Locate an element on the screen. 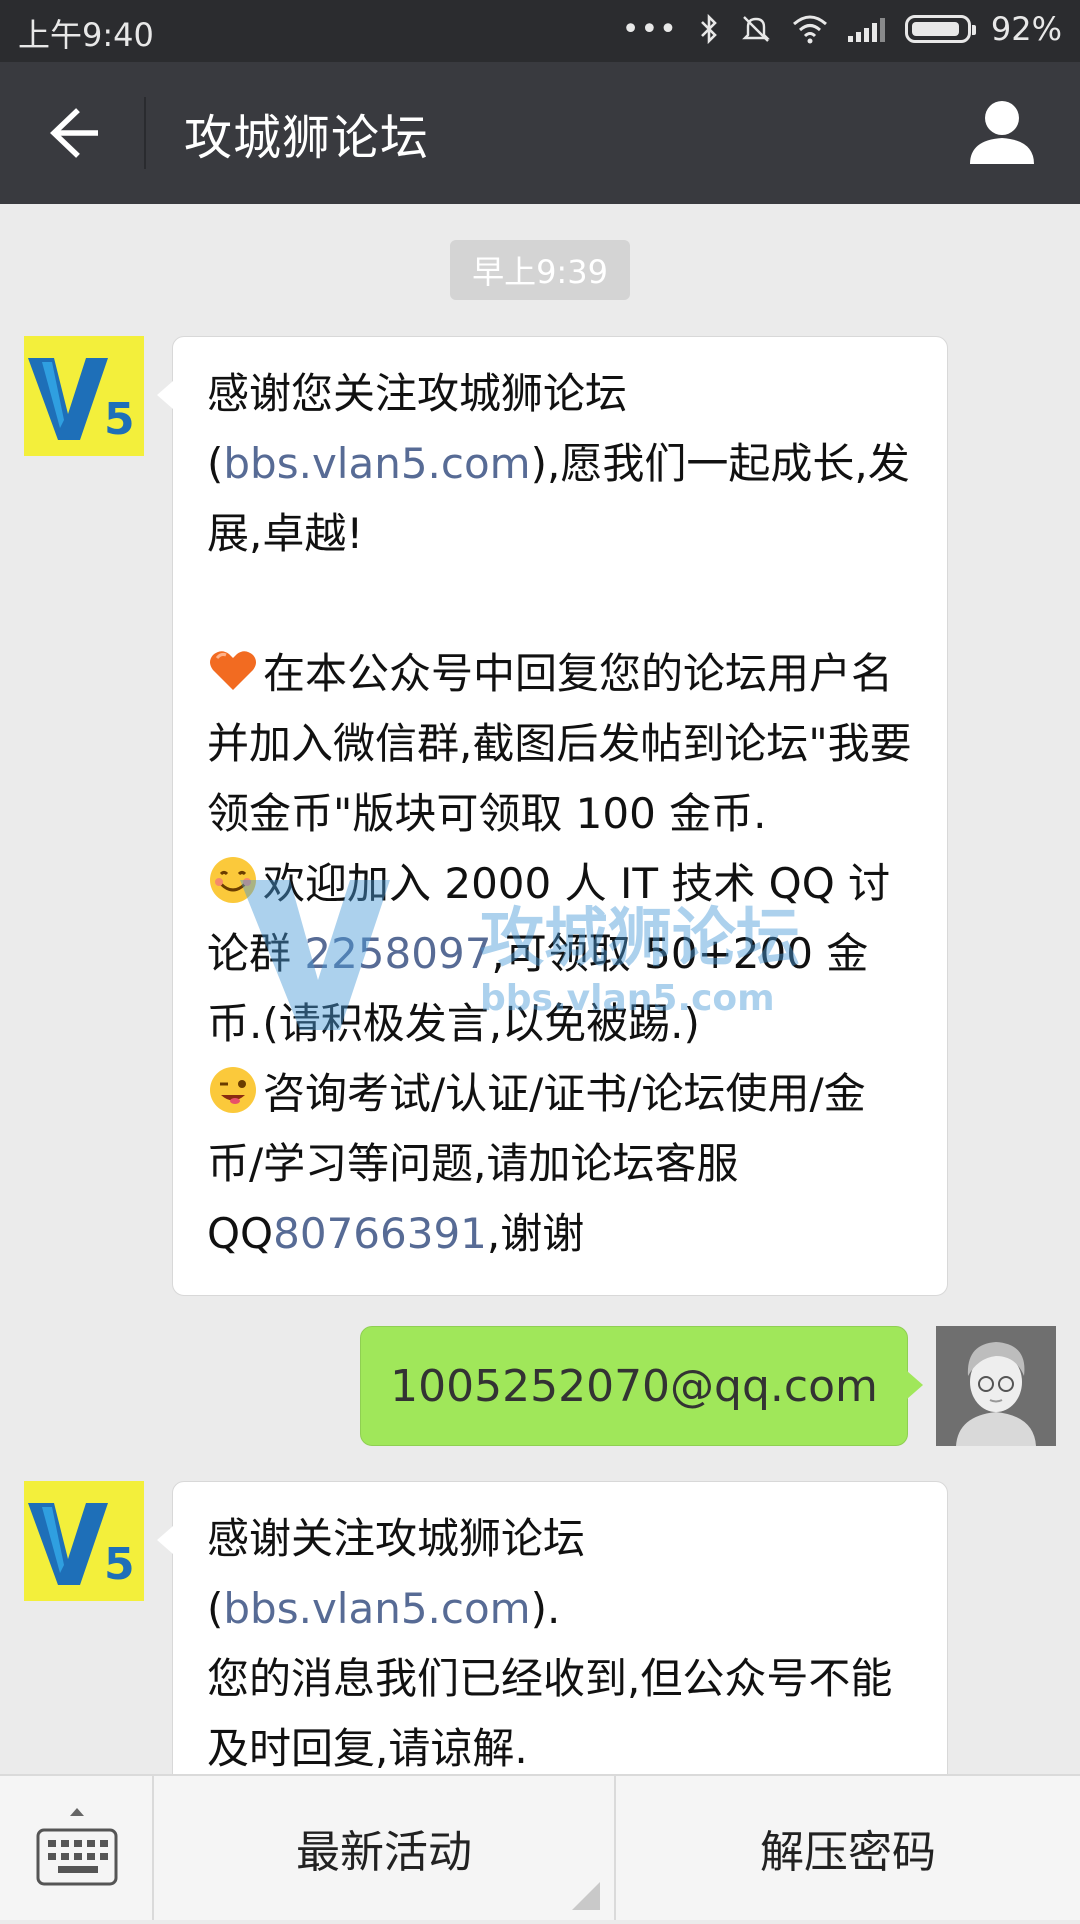 Image resolution: width=1080 pixels, height=1924 pixels. message-intro: 感谢关注攻城狮论坛(bbs.vlan5.com). is located at coordinates (563, 1574).